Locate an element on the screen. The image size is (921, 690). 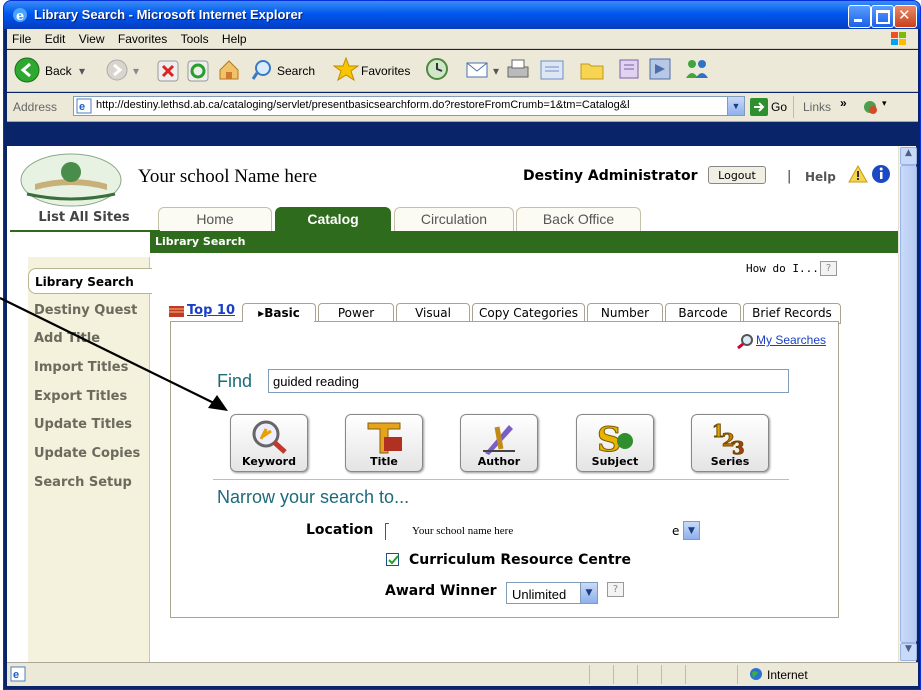
subject-search-button: S Subject is located at coordinates (615, 443).